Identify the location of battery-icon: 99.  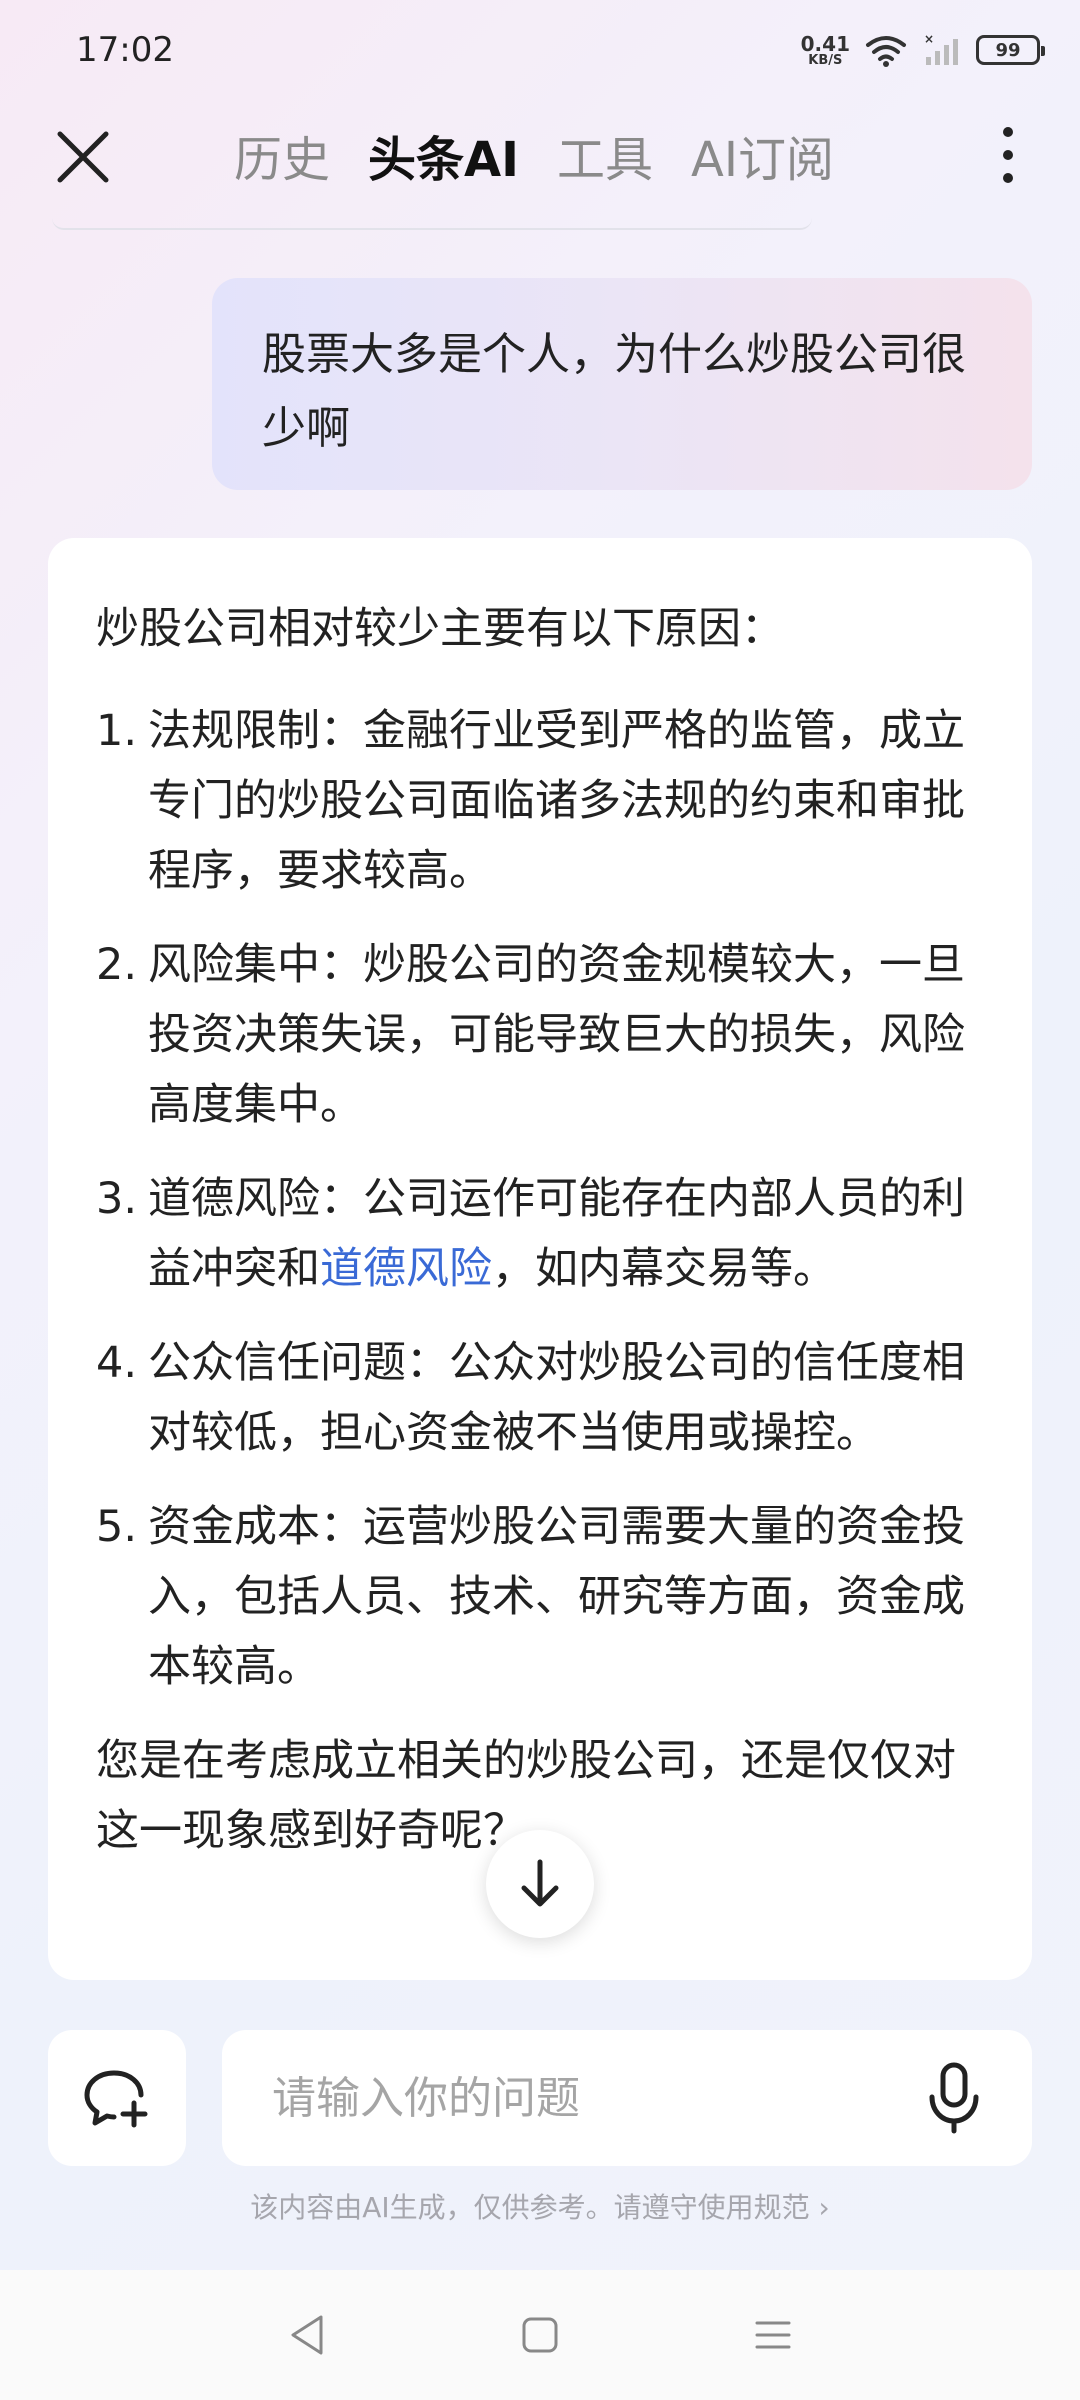
(1010, 50).